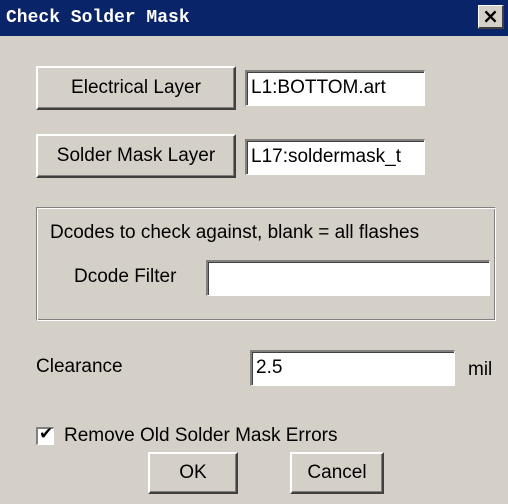  I want to click on clearance-label: Clearance, so click(79, 366).